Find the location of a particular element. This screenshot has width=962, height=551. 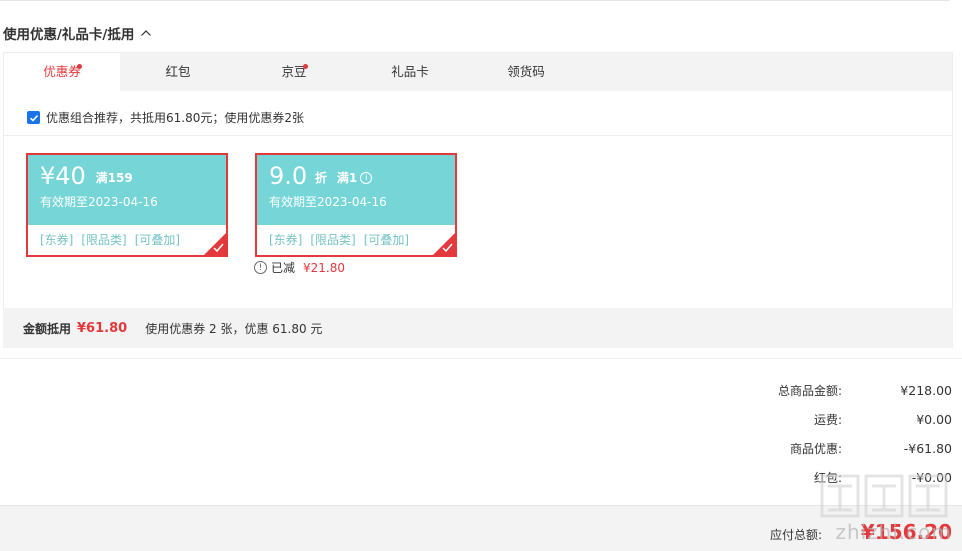

tab-coupons: 优惠券 is located at coordinates (62, 72).